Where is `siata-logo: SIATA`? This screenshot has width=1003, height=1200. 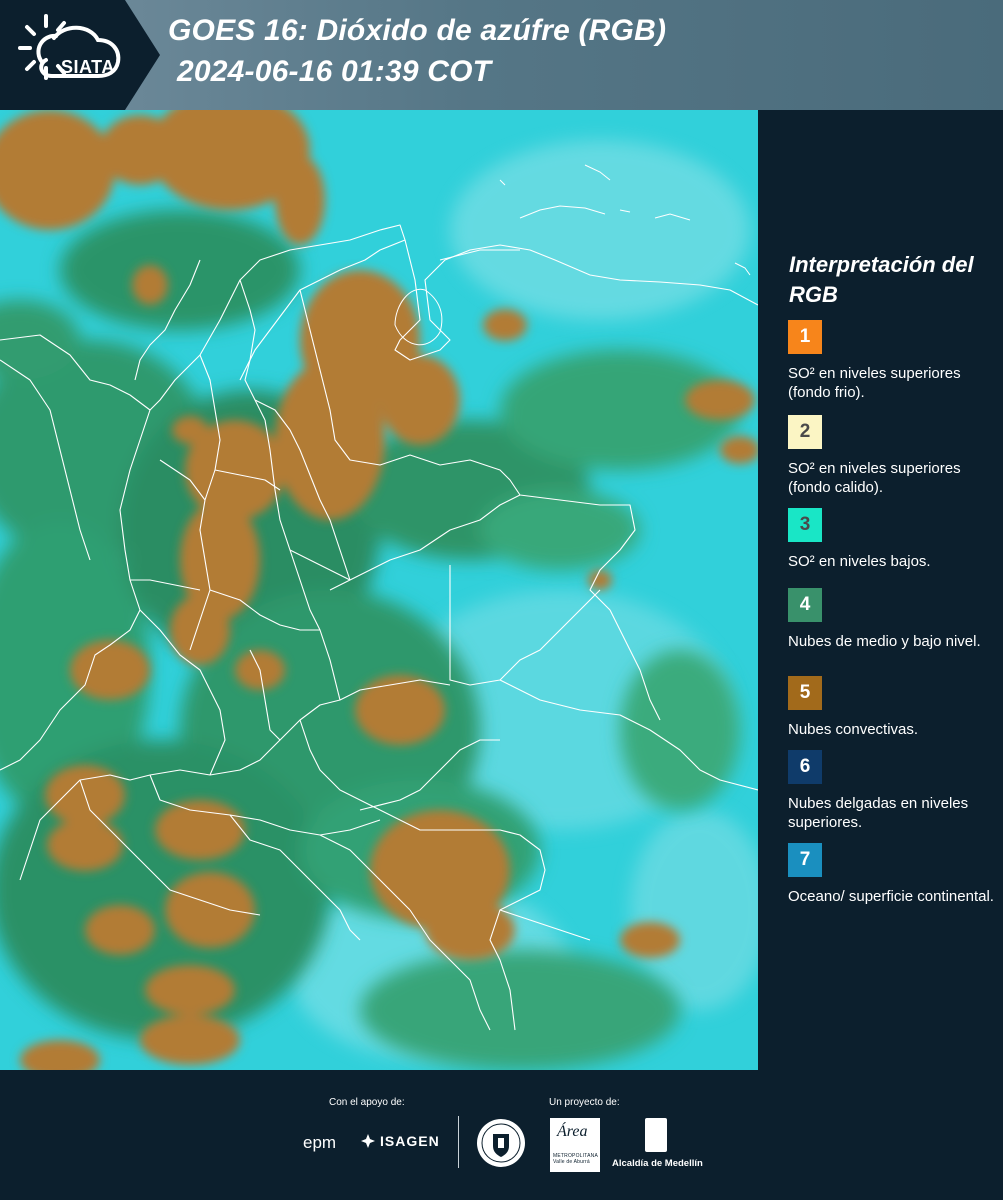 siata-logo: SIATA is located at coordinates (72, 55).